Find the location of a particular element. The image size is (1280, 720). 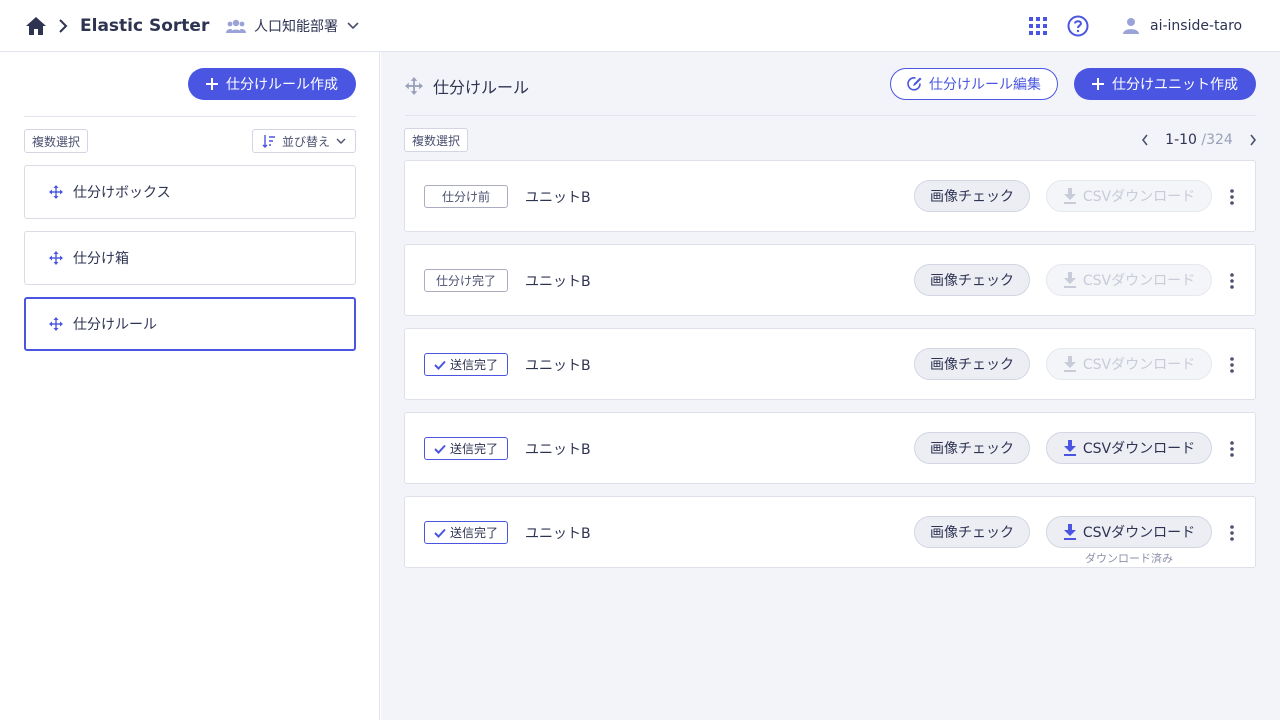

department-selector: 人口知能部署 is located at coordinates (293, 26).